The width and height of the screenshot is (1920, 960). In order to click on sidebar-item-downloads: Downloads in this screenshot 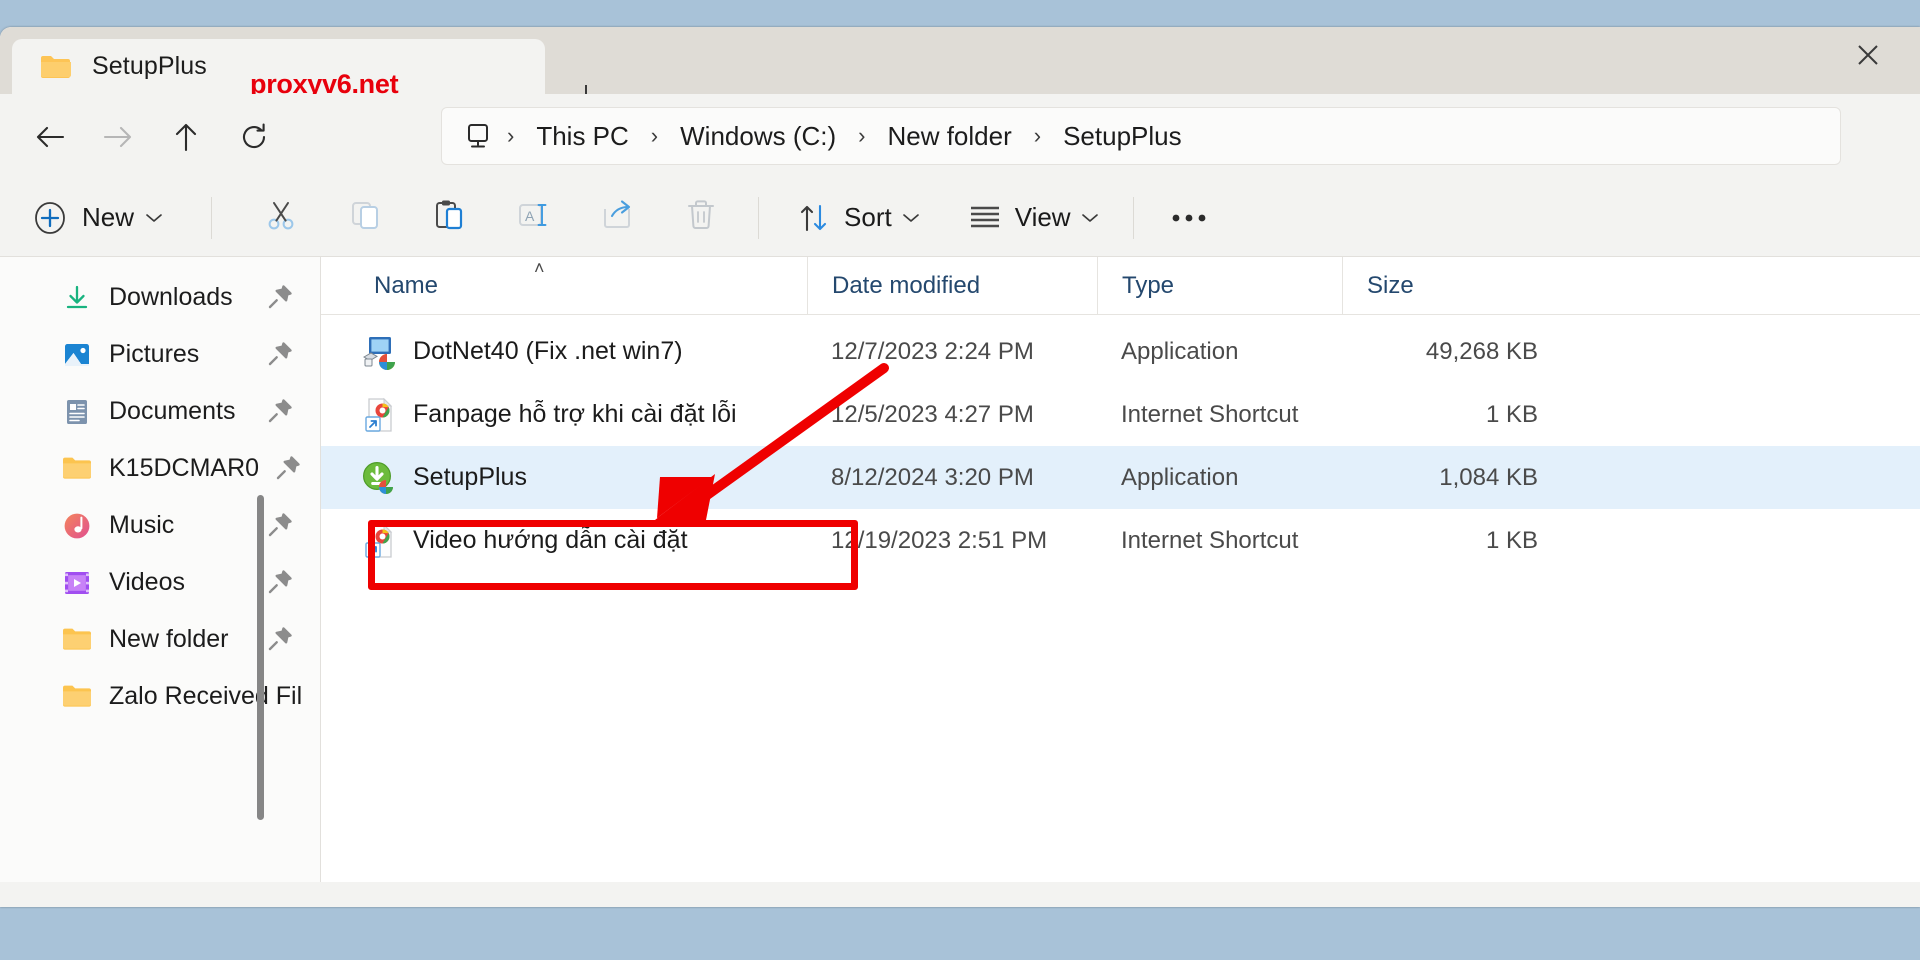, I will do `click(160, 297)`.